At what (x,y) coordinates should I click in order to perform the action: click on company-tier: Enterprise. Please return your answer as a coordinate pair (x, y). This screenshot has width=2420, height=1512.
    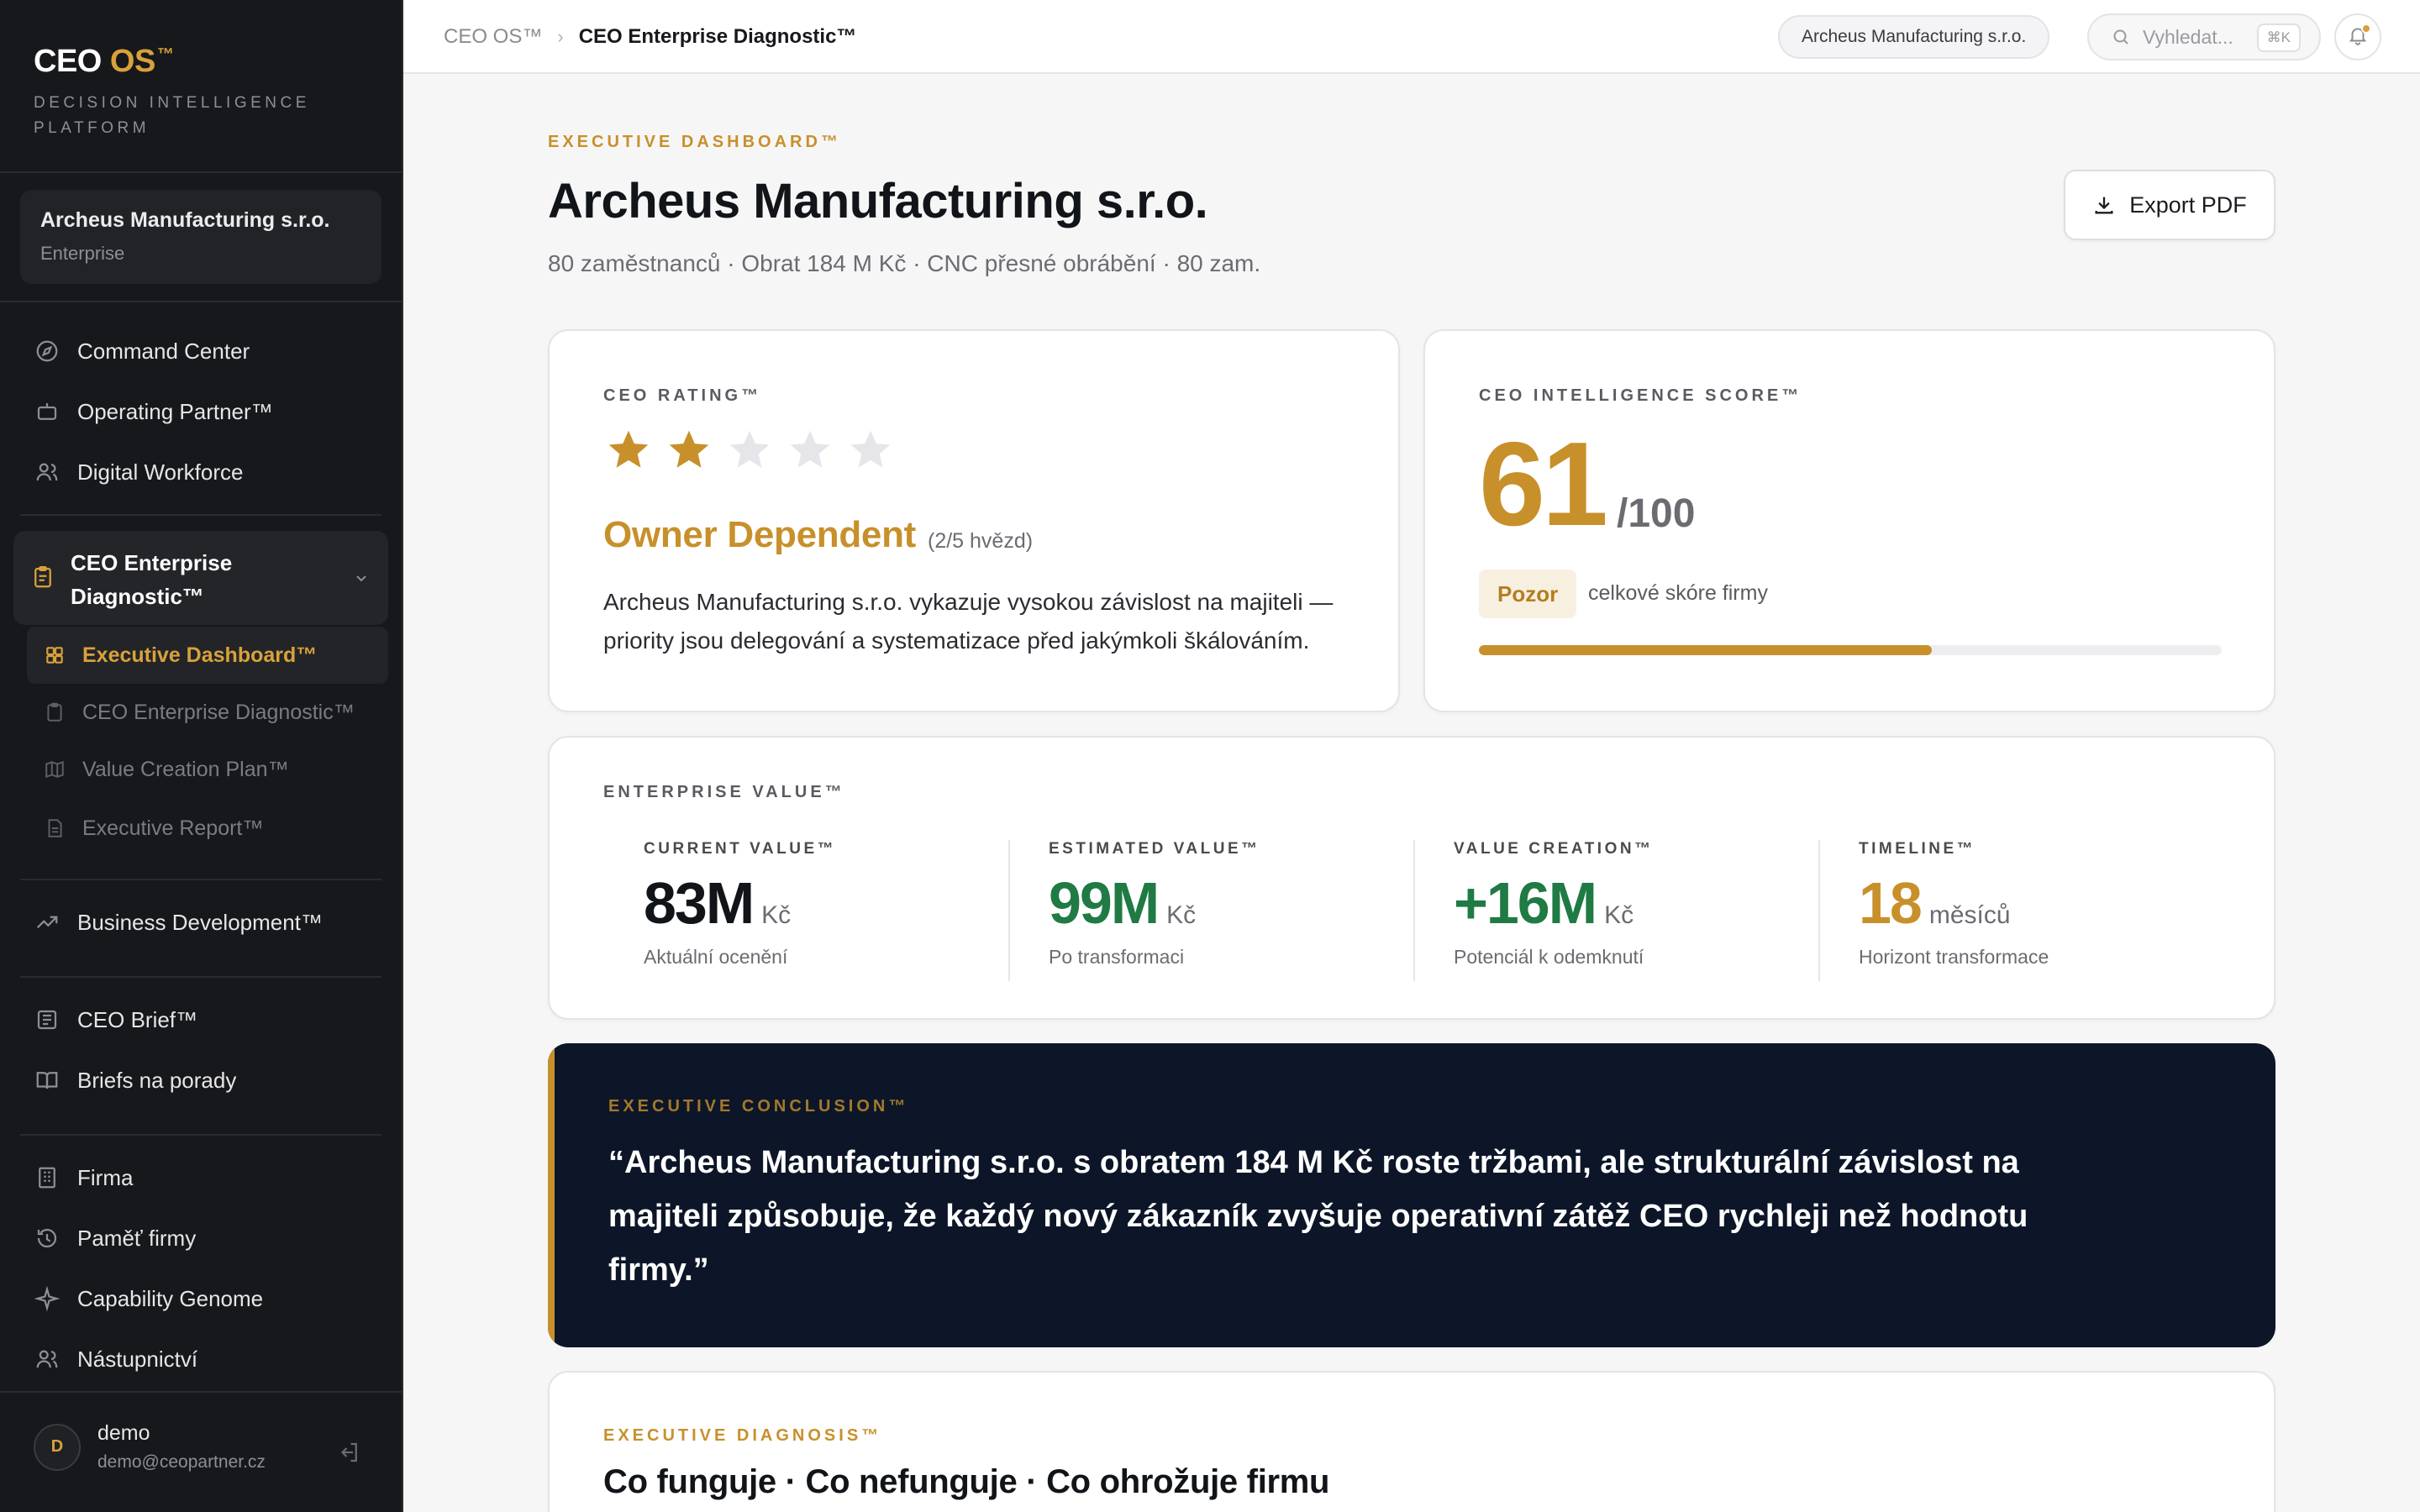
    Looking at the image, I should click on (82, 253).